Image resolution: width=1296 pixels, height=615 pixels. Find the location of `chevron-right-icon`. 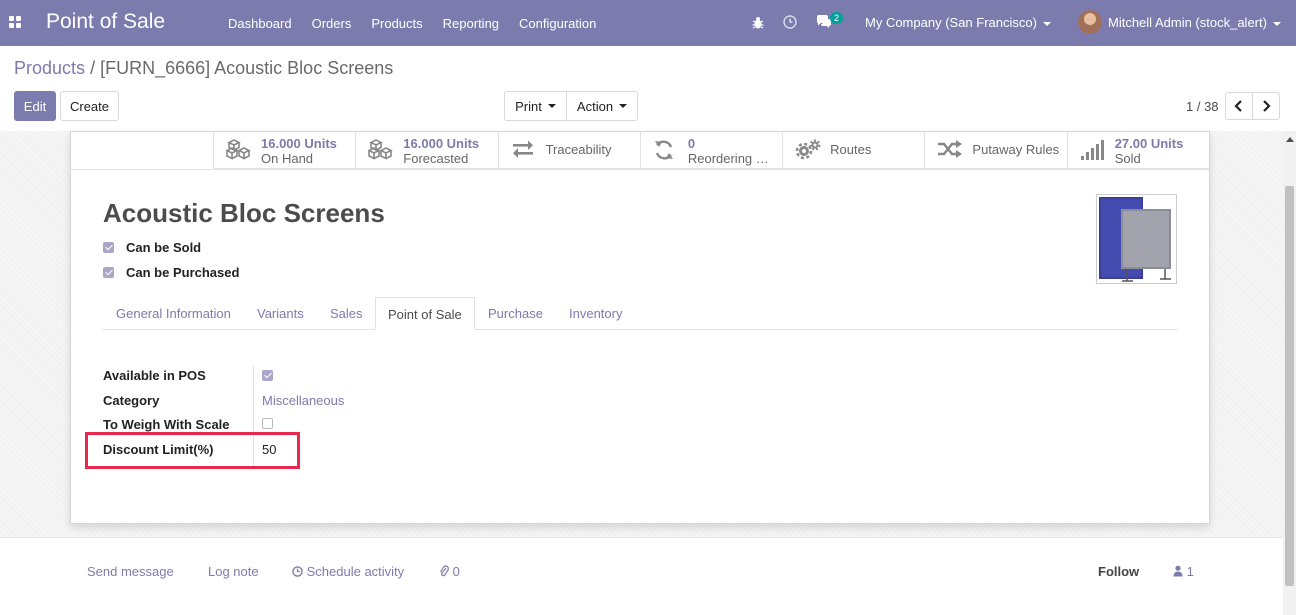

chevron-right-icon is located at coordinates (1267, 106).